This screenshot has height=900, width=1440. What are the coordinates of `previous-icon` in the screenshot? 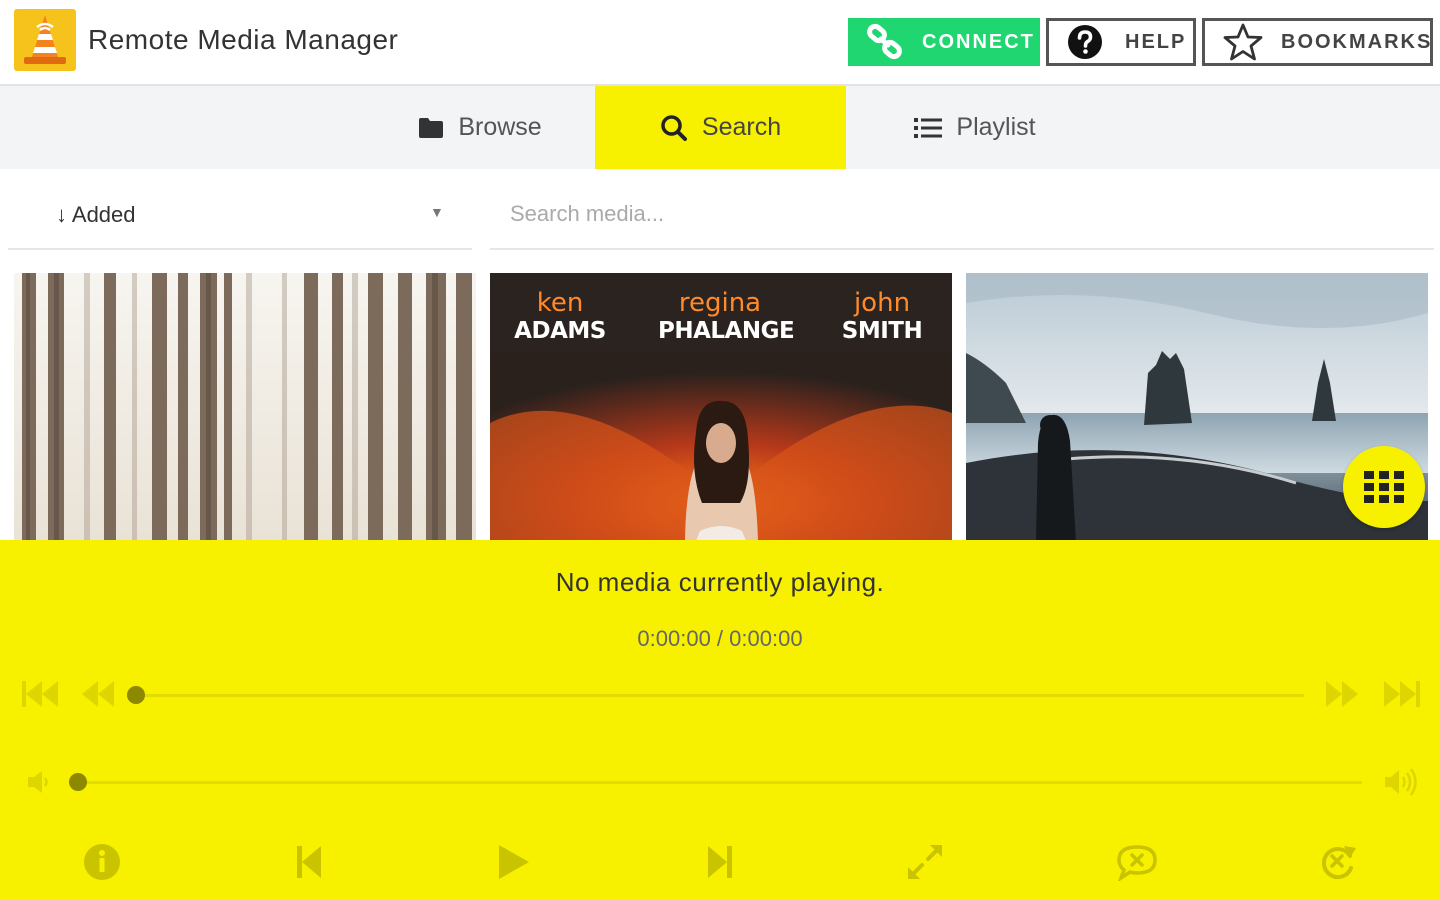 It's located at (309, 862).